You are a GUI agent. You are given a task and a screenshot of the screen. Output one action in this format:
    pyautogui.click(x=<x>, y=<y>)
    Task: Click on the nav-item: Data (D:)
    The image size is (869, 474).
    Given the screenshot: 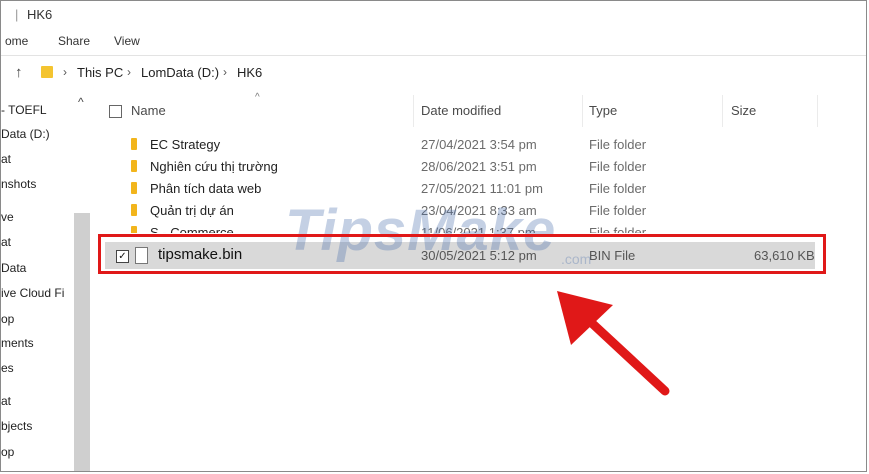 What is the action you would take?
    pyautogui.click(x=25, y=134)
    